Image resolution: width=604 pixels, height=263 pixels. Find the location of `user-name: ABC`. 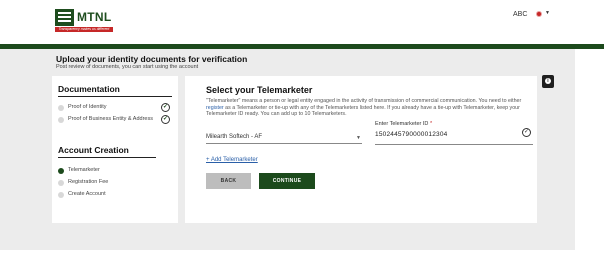

user-name: ABC is located at coordinates (520, 14).